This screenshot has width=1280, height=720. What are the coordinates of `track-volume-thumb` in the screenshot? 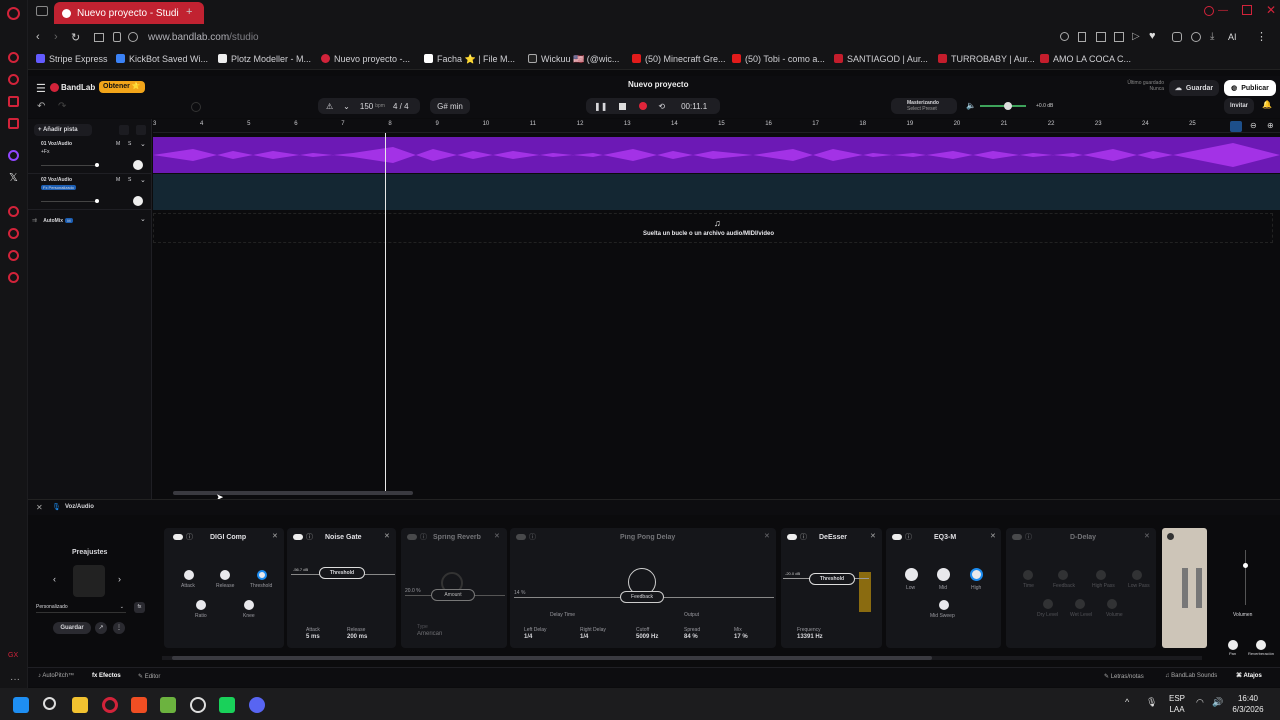 It's located at (97, 165).